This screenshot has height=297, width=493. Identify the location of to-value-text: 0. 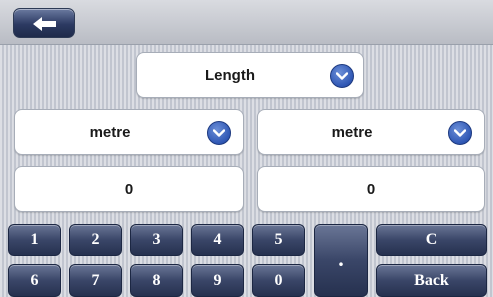
(371, 189).